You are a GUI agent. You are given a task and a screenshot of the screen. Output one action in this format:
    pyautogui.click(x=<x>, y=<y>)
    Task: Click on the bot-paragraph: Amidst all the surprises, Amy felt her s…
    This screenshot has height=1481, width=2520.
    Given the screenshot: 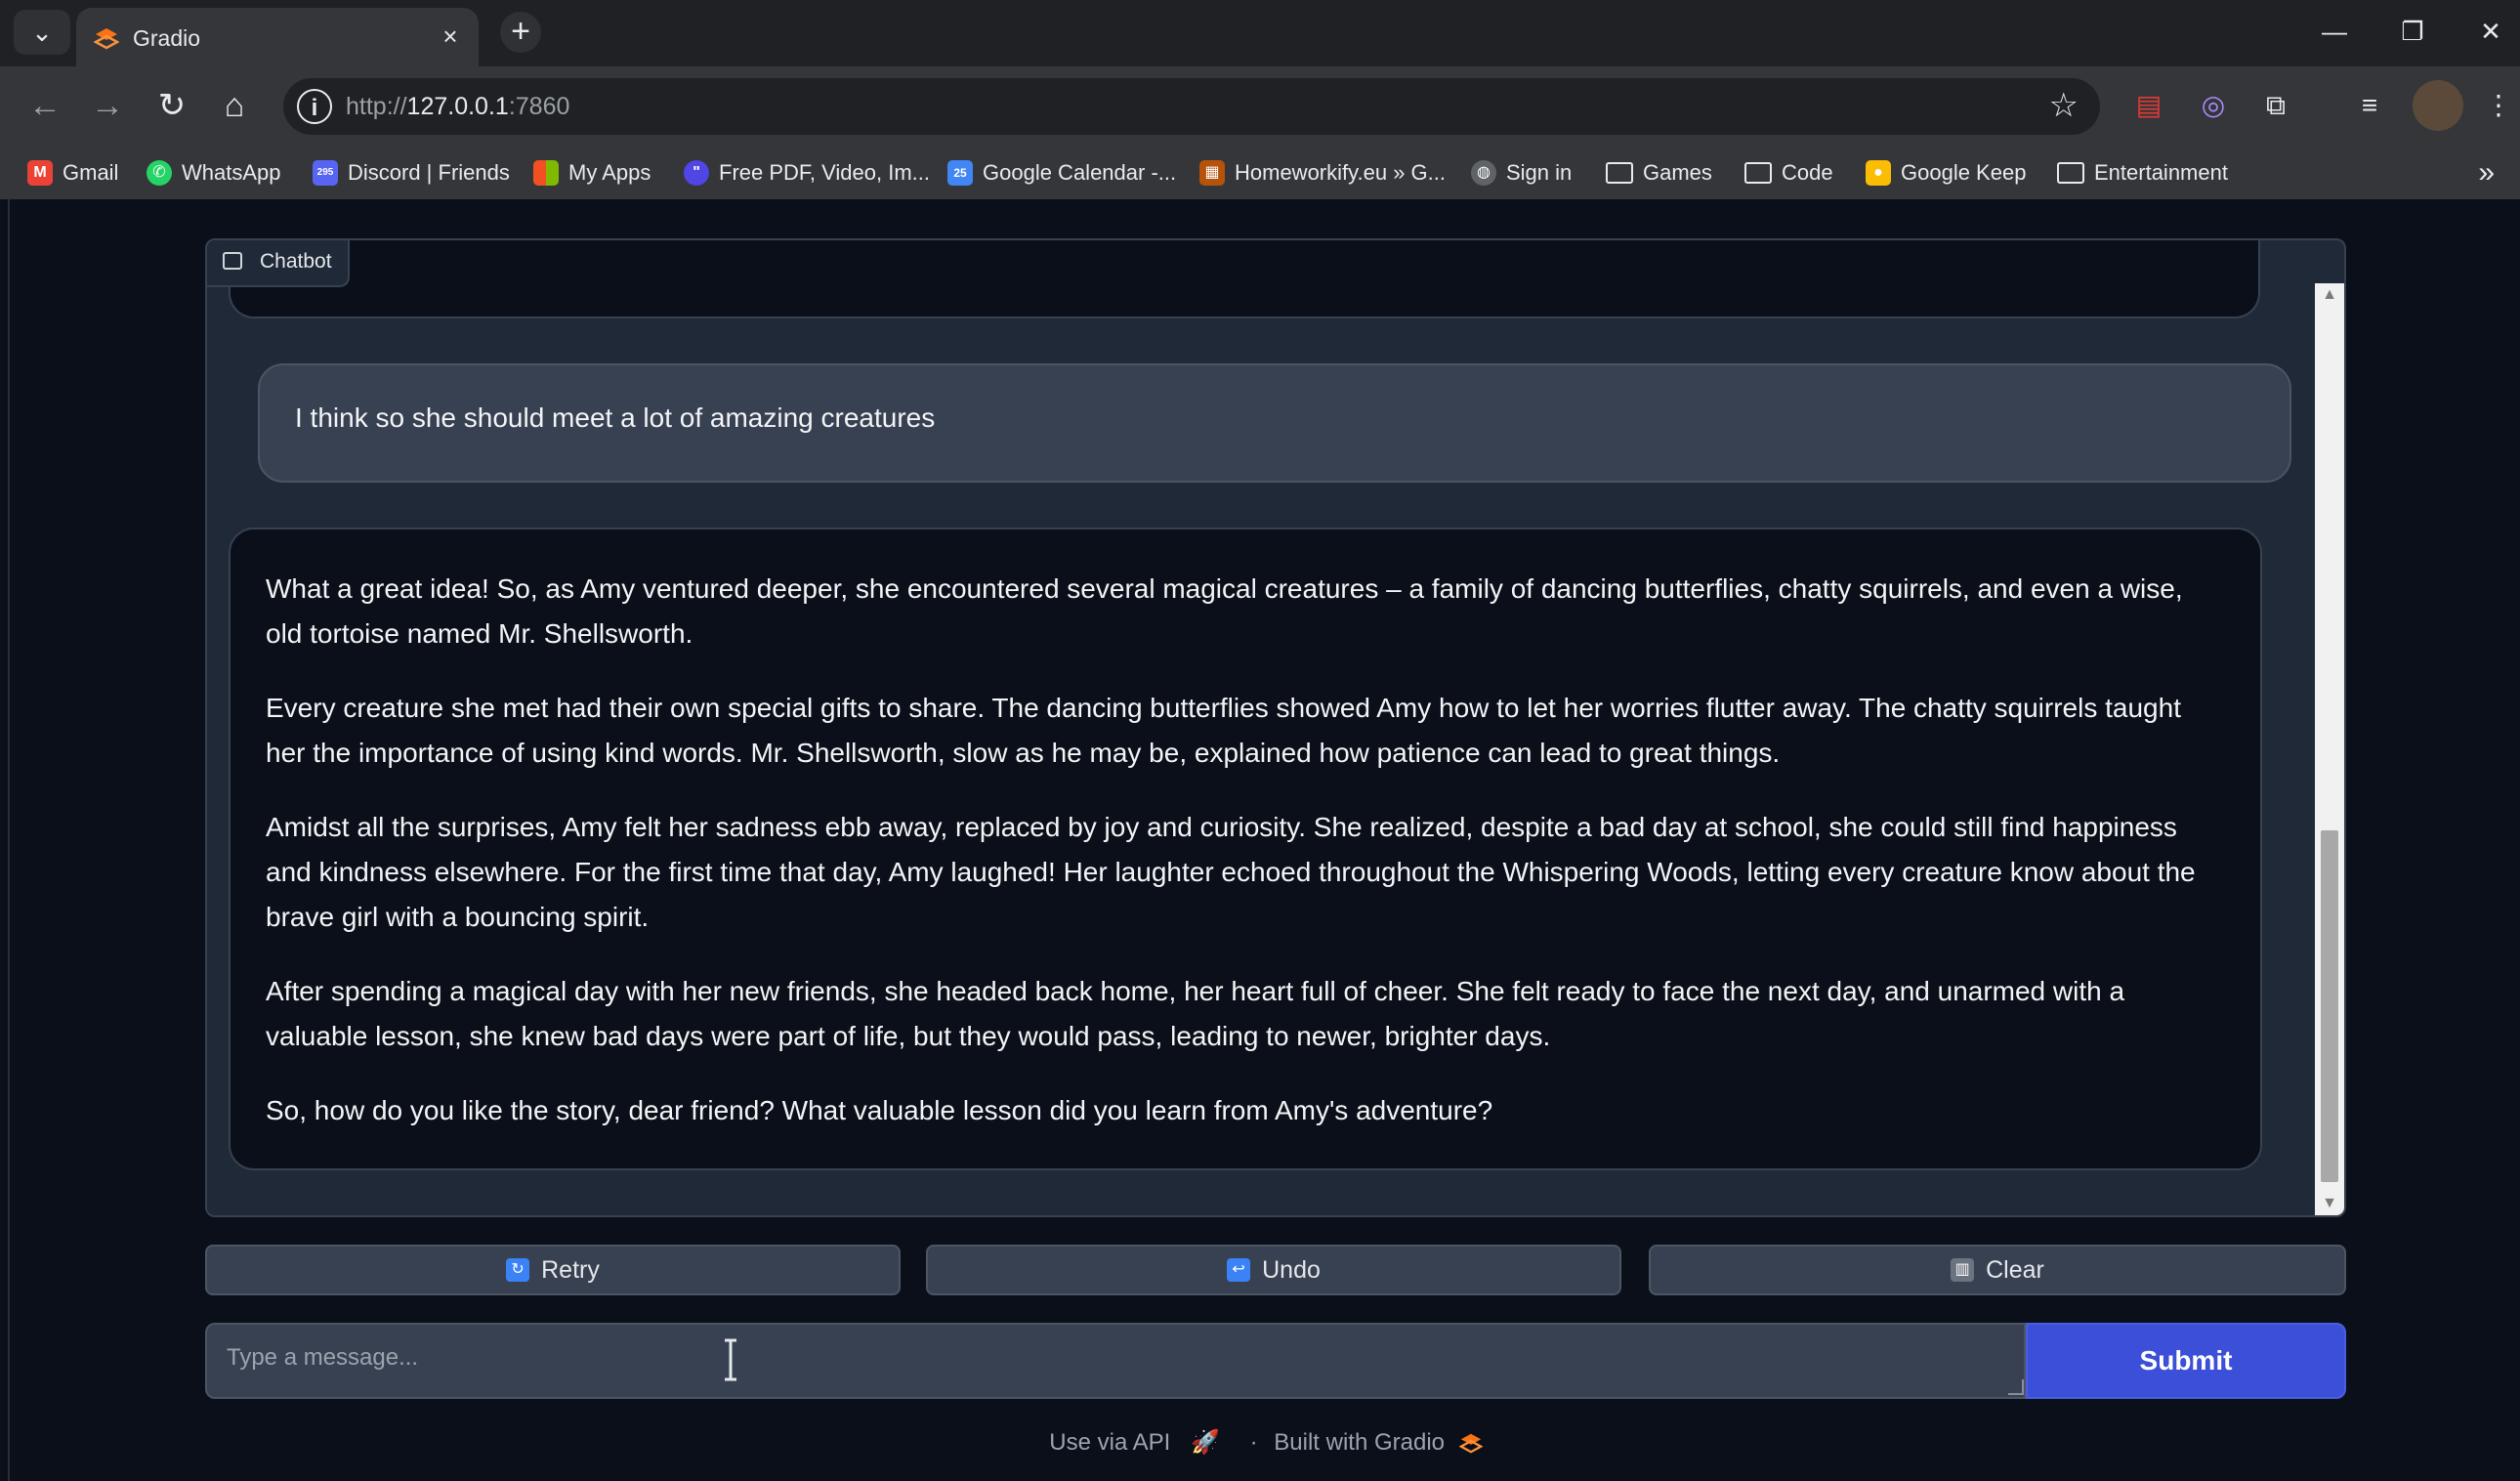 What is the action you would take?
    pyautogui.click(x=1231, y=872)
    